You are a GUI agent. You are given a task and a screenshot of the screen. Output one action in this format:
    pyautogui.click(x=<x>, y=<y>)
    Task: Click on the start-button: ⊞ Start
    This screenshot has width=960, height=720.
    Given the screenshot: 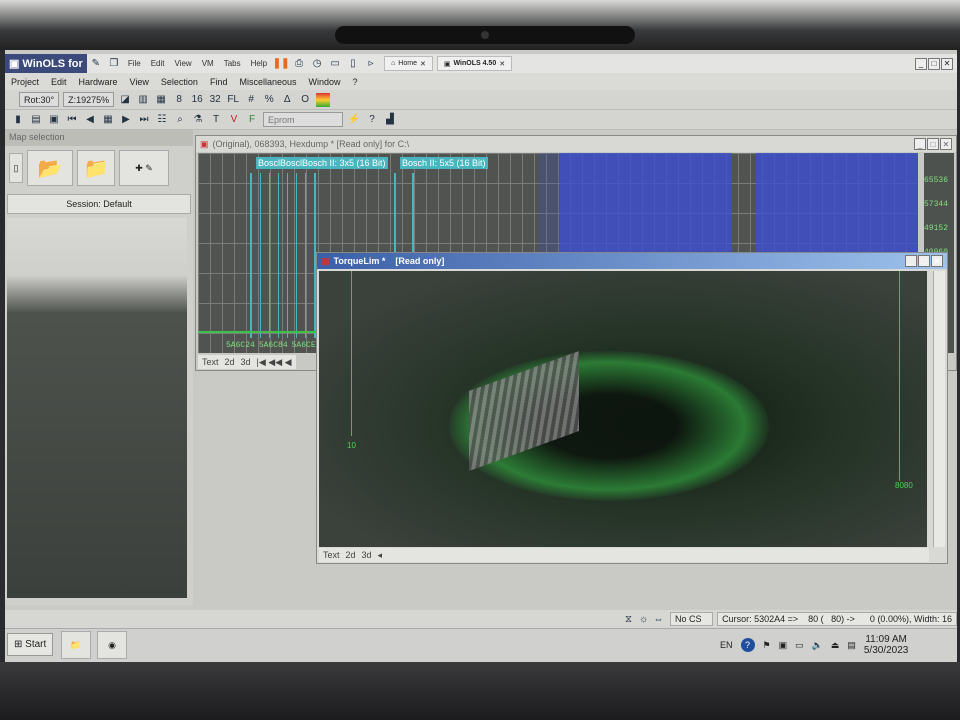 What is the action you would take?
    pyautogui.click(x=30, y=644)
    